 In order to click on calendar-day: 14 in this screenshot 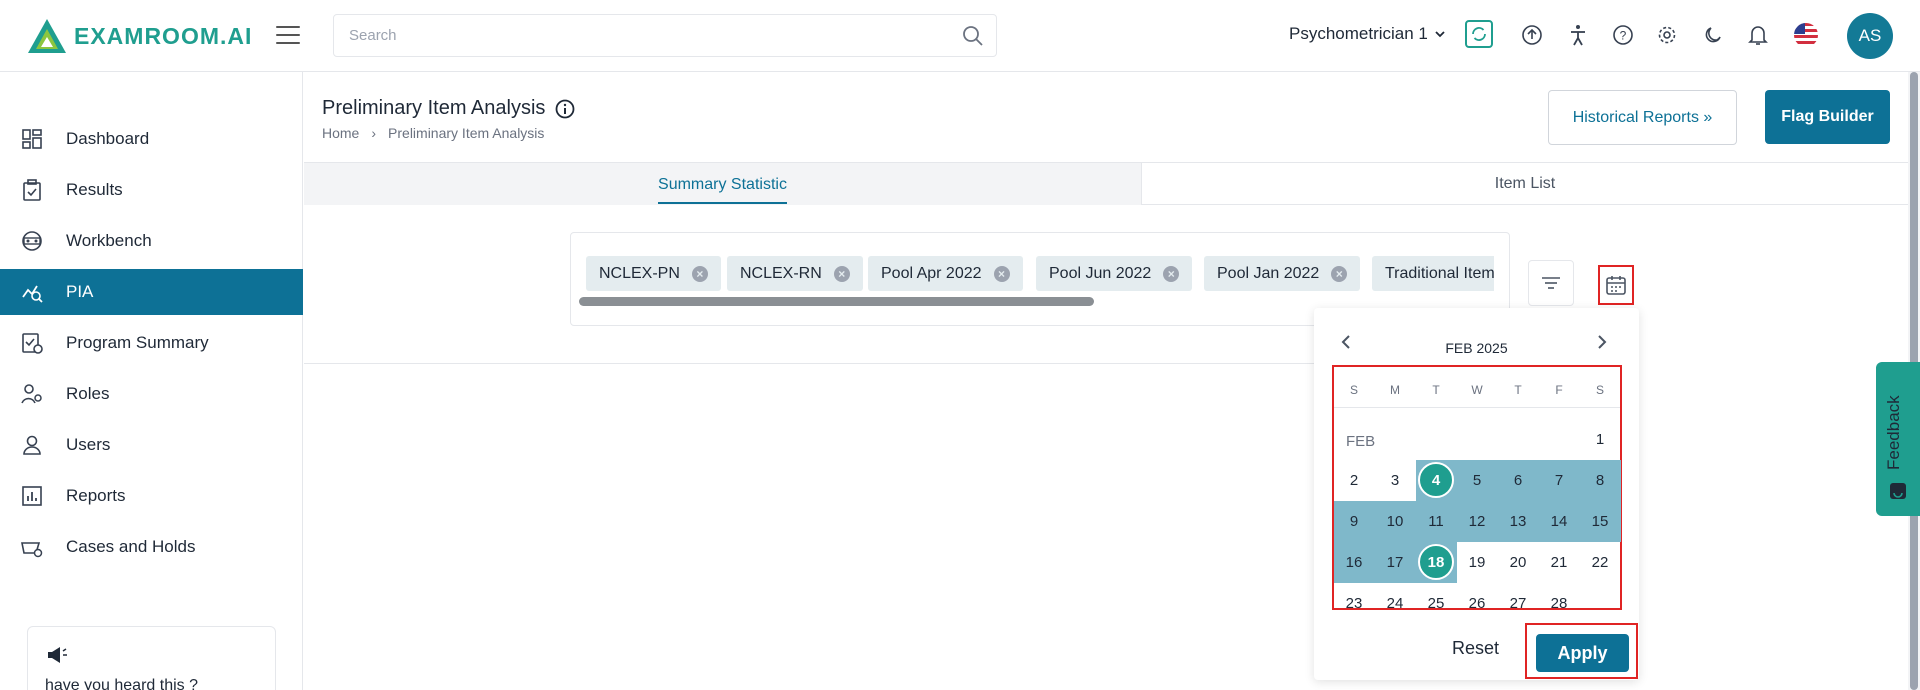, I will do `click(1559, 521)`.